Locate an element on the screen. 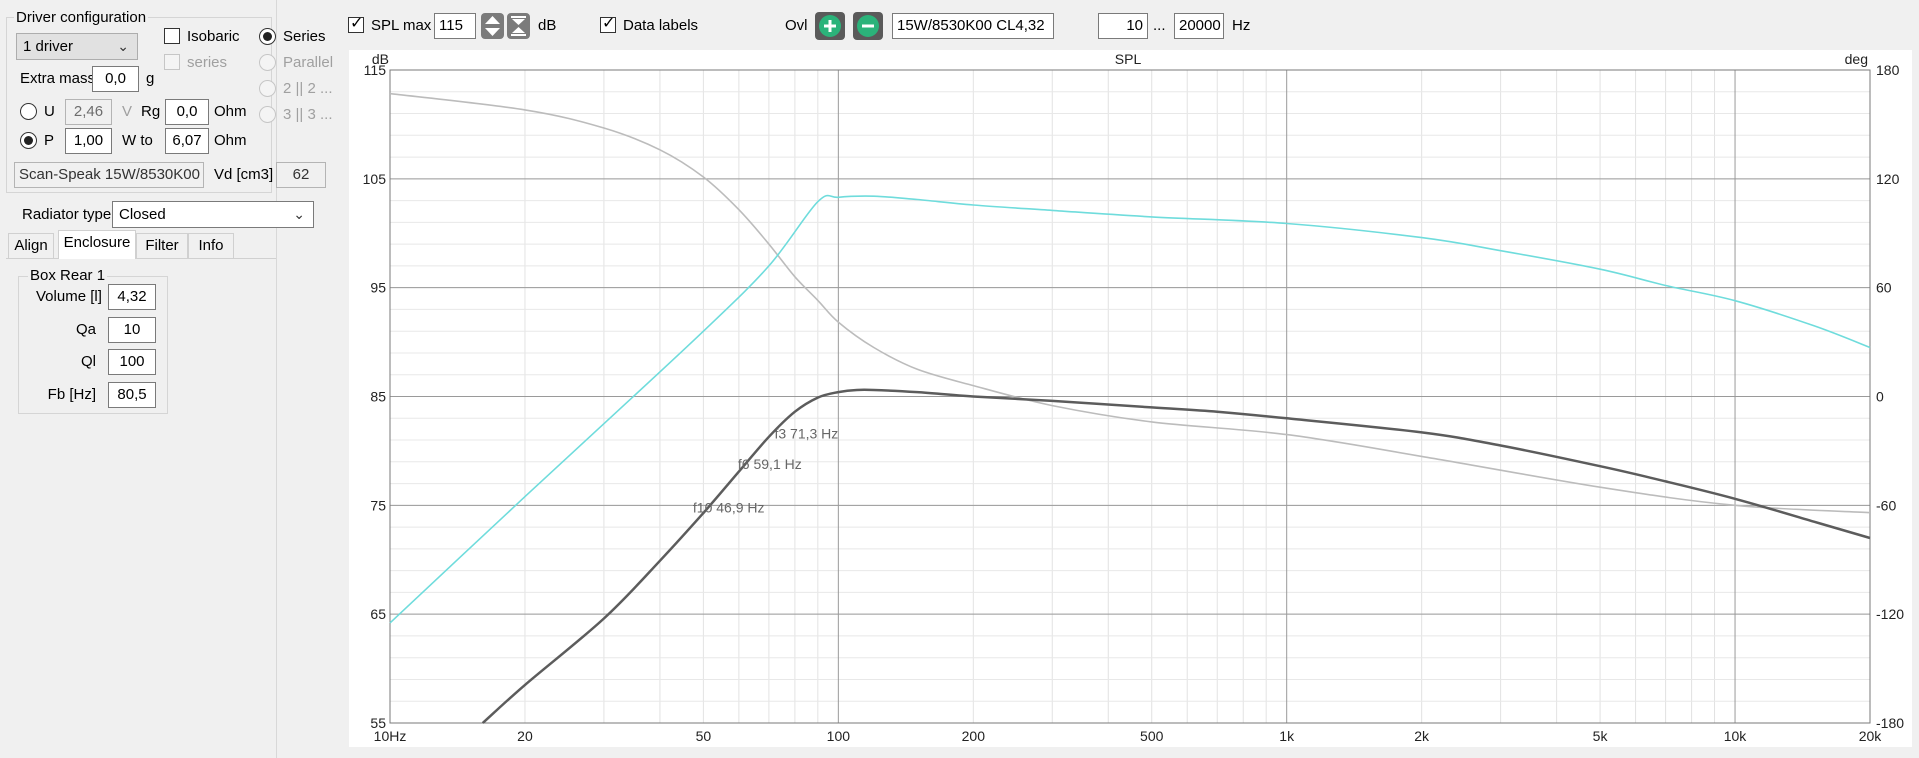  y-tick-label: 115 is located at coordinates (375, 70).